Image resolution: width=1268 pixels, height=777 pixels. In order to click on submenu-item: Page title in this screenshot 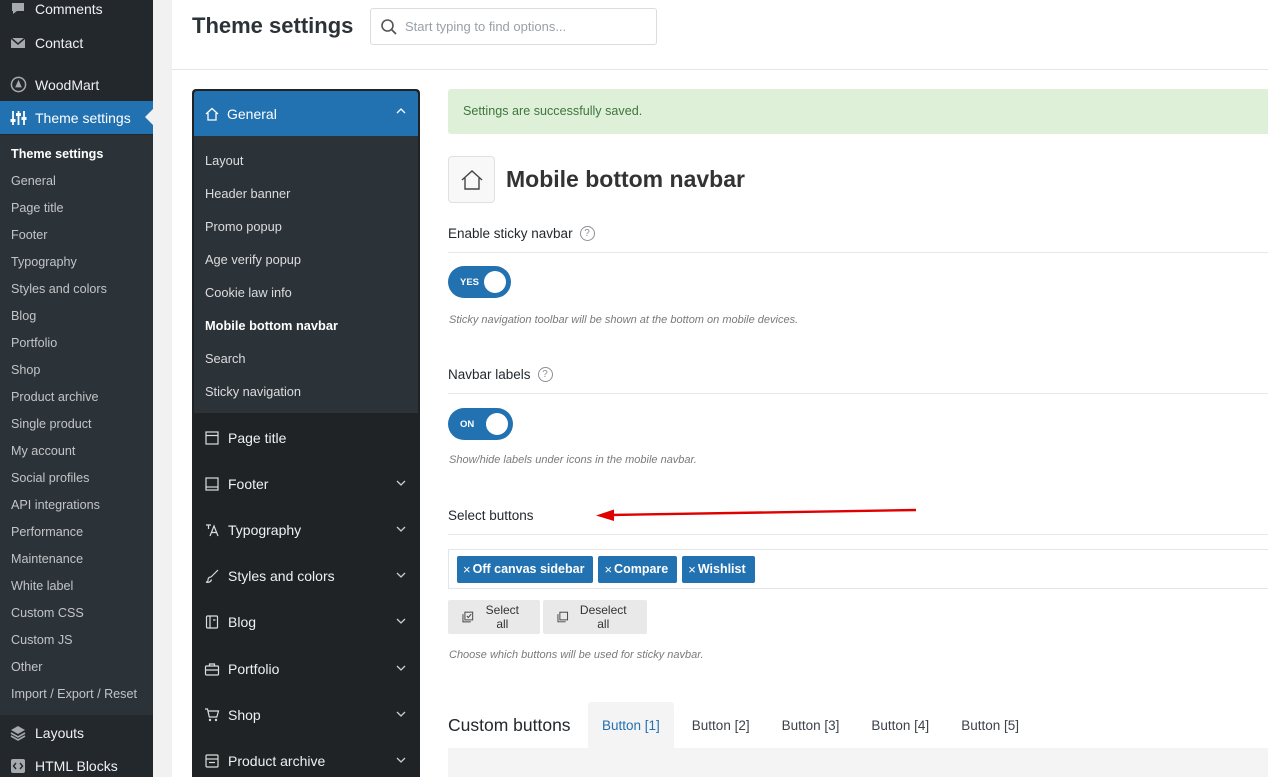, I will do `click(76, 208)`.